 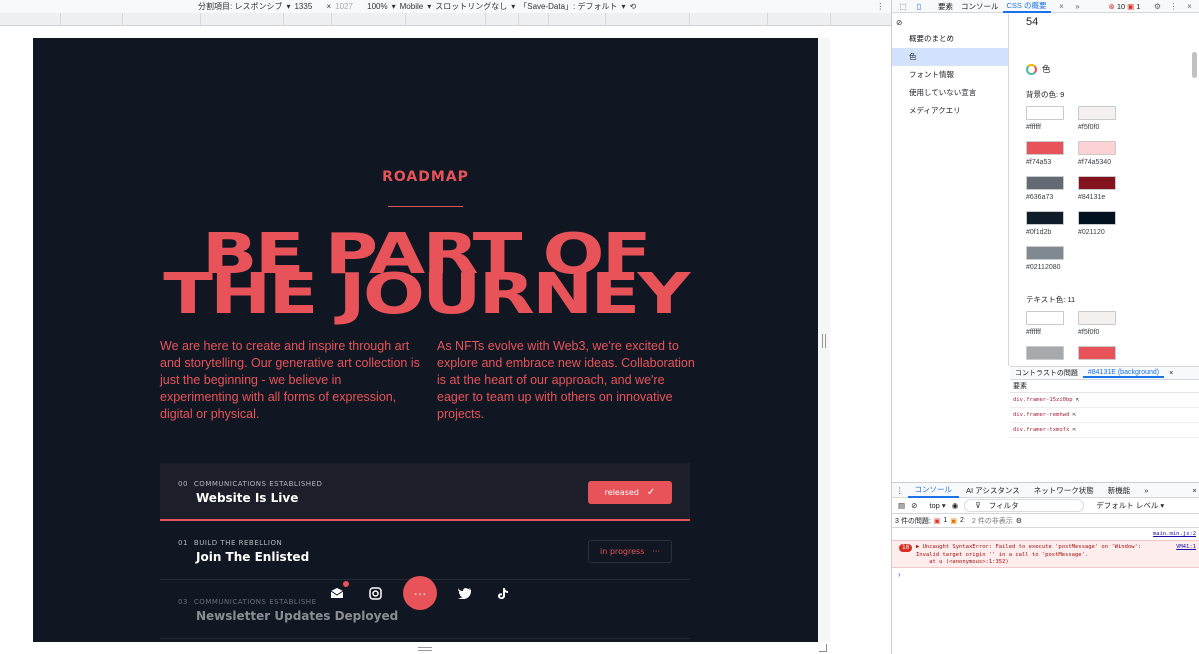 What do you see at coordinates (471, 6) in the screenshot?
I see `throttling-select: スロットリングなし` at bounding box center [471, 6].